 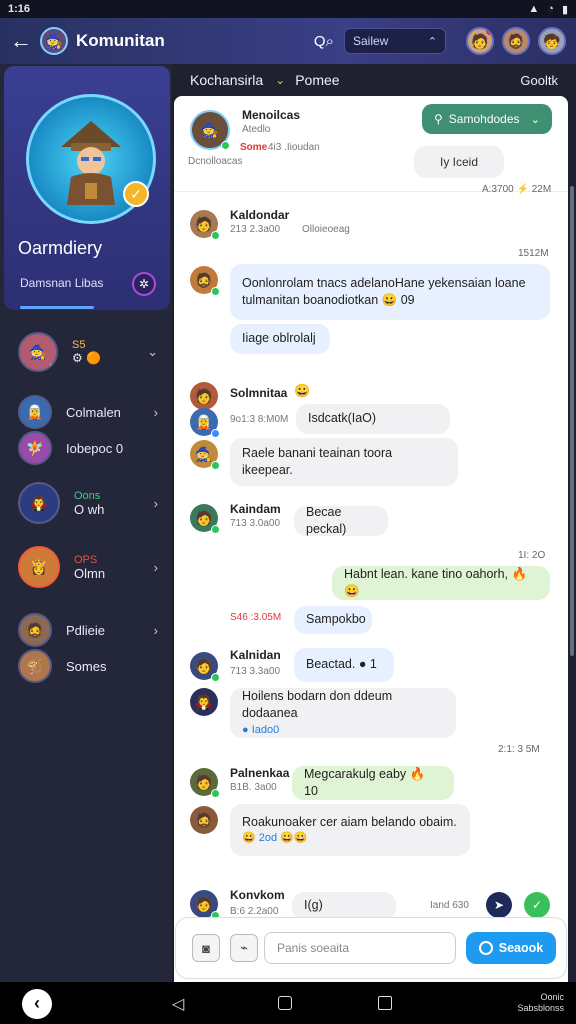 What do you see at coordinates (324, 41) in the screenshot?
I see `search-icon: Q⌕` at bounding box center [324, 41].